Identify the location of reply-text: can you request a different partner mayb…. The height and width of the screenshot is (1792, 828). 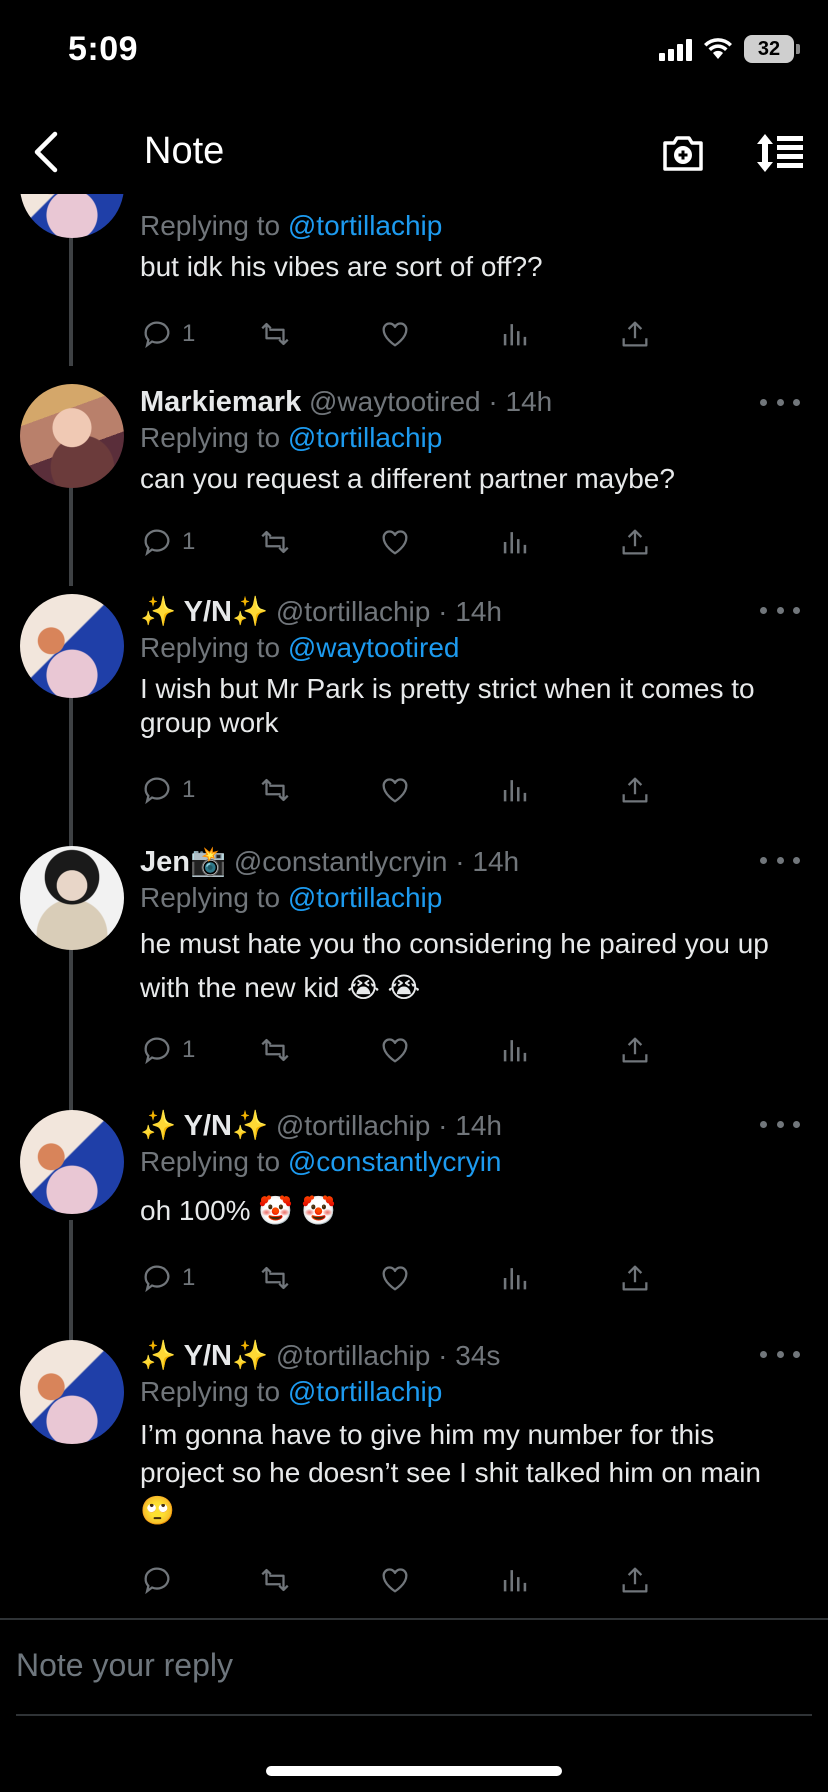
(407, 478).